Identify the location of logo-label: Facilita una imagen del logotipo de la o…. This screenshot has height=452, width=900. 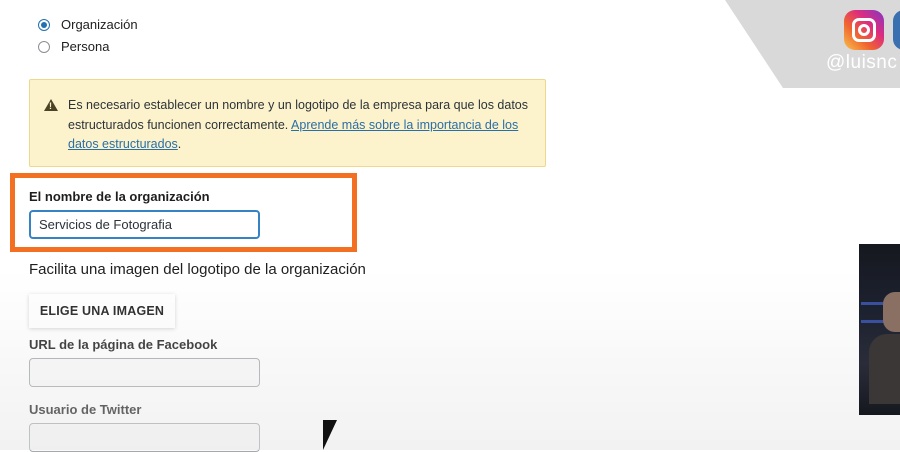
(197, 269).